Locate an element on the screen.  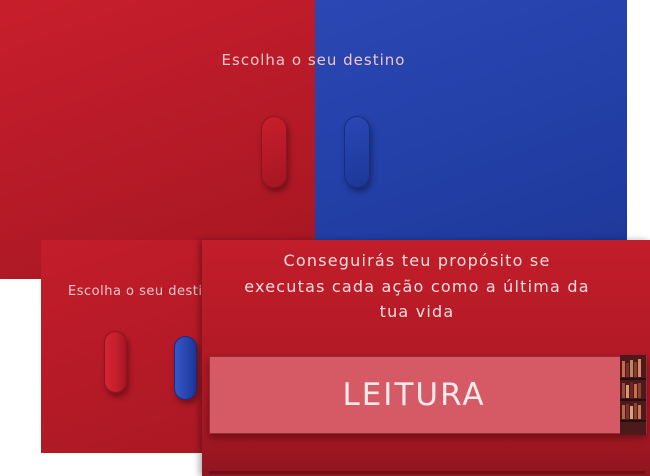
reading-card-button: LEITURA is located at coordinates (428, 395).